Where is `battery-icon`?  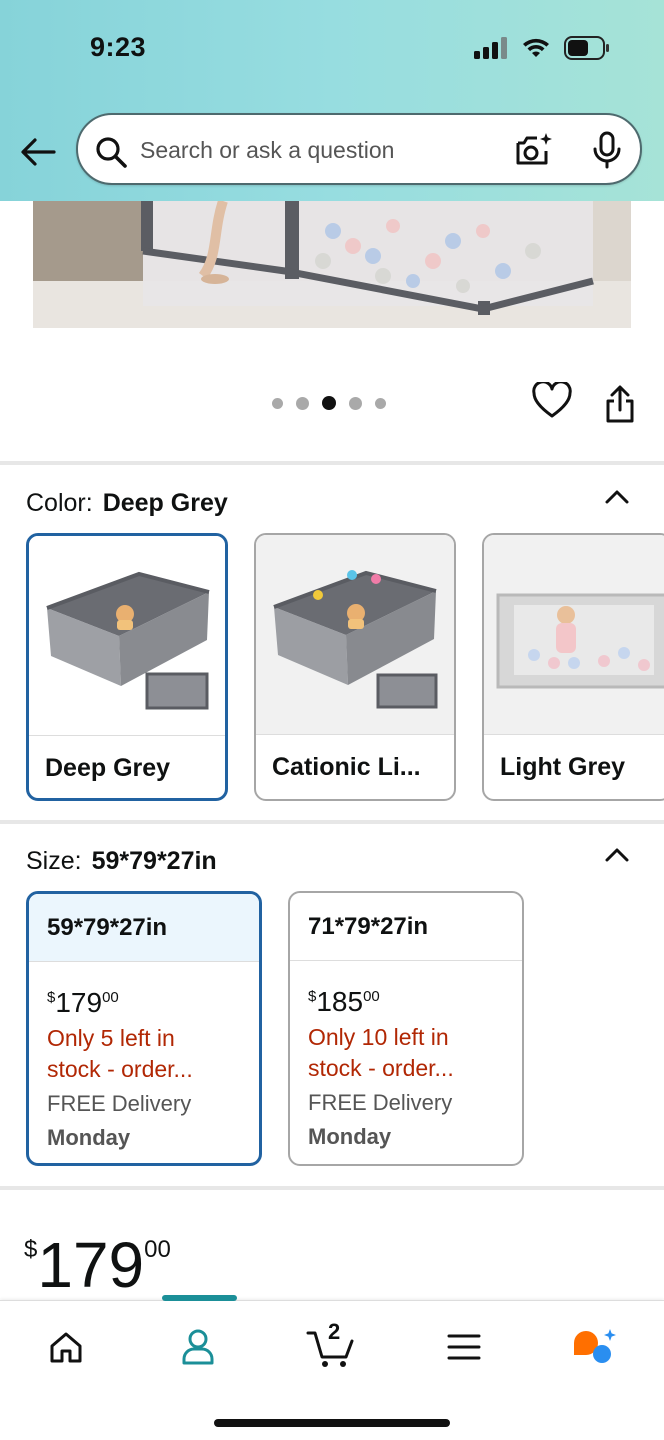
battery-icon is located at coordinates (586, 48).